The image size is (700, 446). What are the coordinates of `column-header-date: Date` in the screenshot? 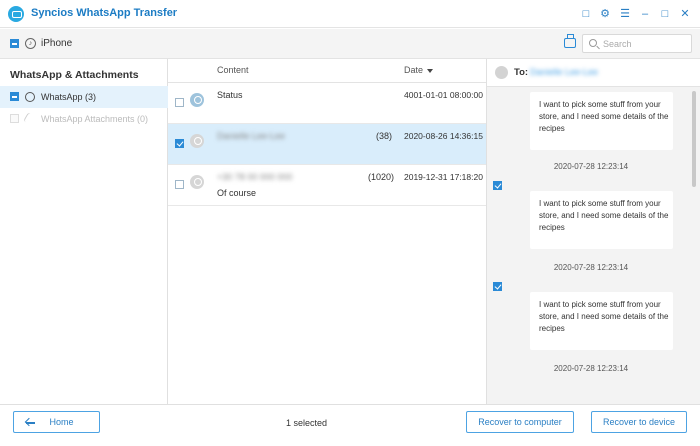 It's located at (419, 70).